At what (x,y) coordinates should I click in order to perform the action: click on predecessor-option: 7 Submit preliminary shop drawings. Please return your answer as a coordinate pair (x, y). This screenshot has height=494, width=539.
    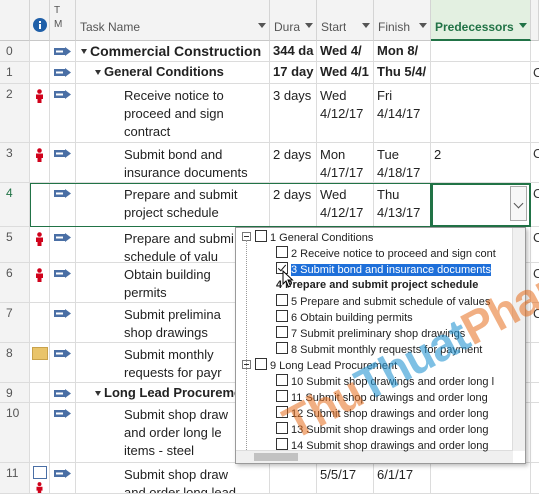
    Looking at the image, I should click on (370, 334).